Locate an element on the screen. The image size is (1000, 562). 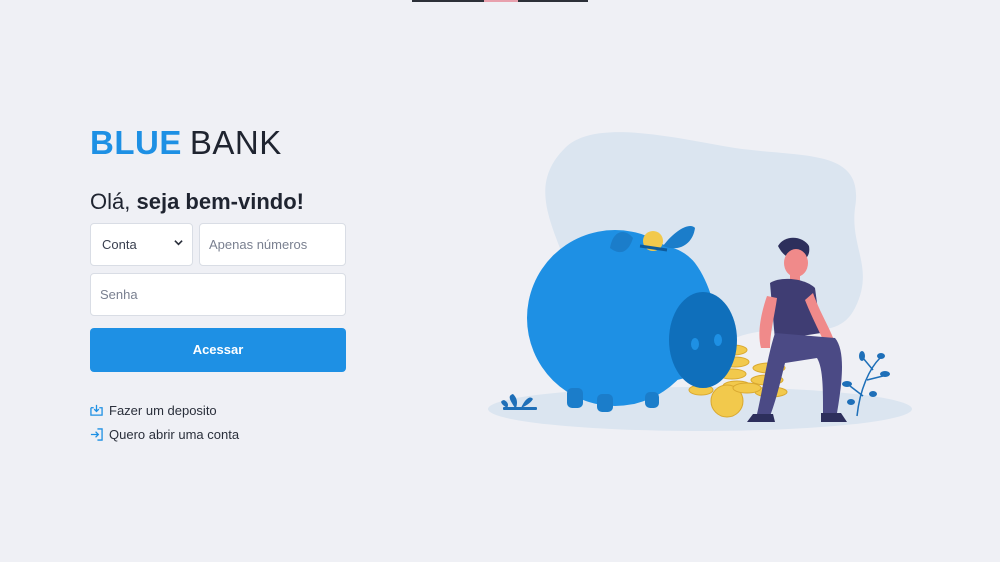
open-account-link-label: Quero abrir uma conta is located at coordinates (174, 434).